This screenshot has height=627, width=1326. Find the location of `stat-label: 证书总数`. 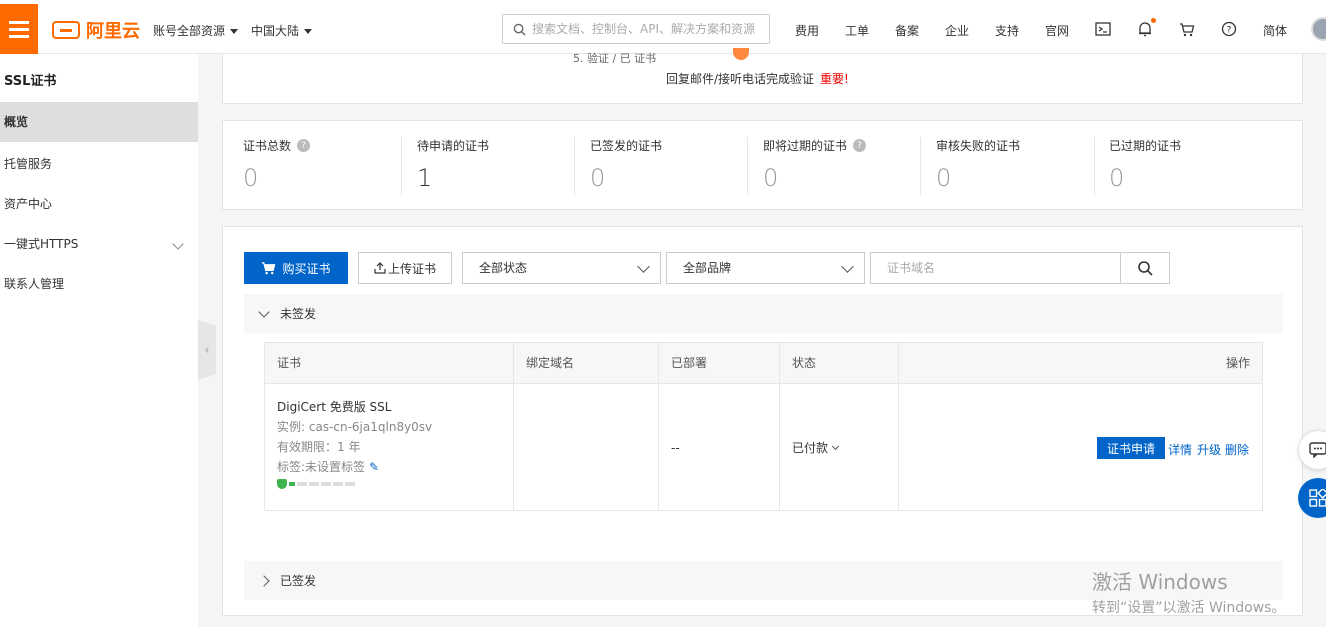

stat-label: 证书总数 is located at coordinates (267, 146).